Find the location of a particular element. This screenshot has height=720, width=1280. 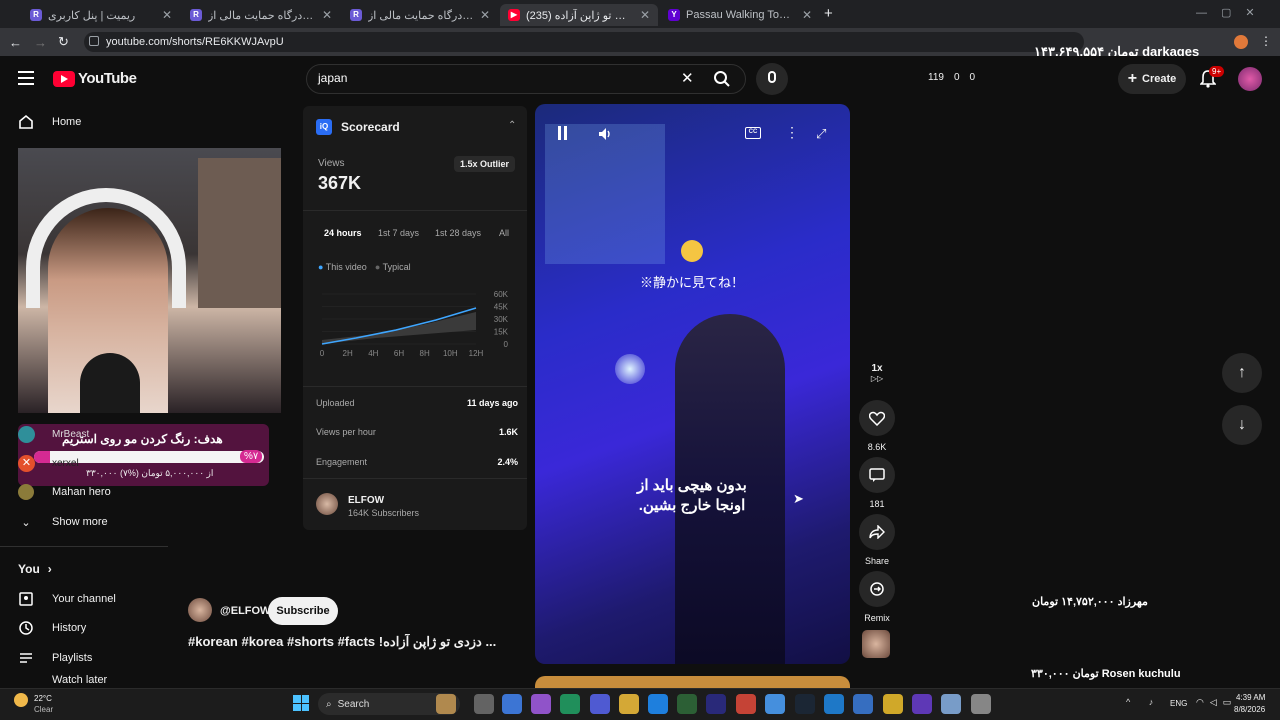

pause-icon is located at coordinates (562, 133).